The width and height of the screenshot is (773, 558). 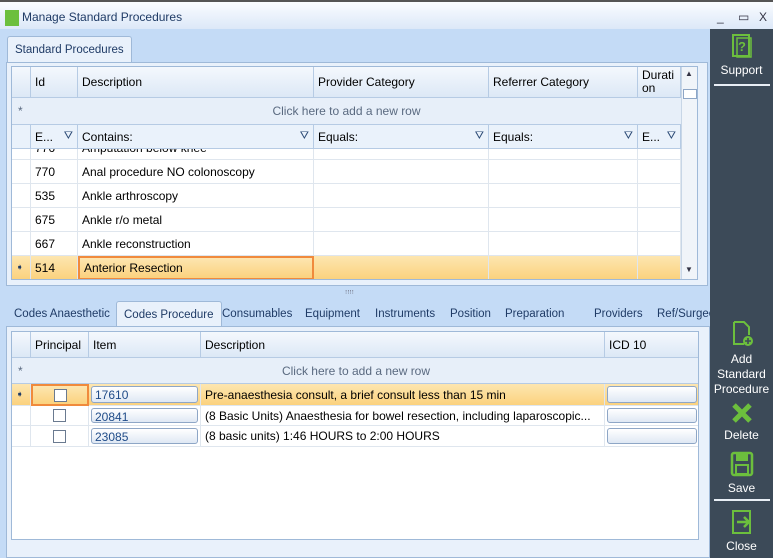 What do you see at coordinates (741, 531) in the screenshot?
I see `close-button: Close` at bounding box center [741, 531].